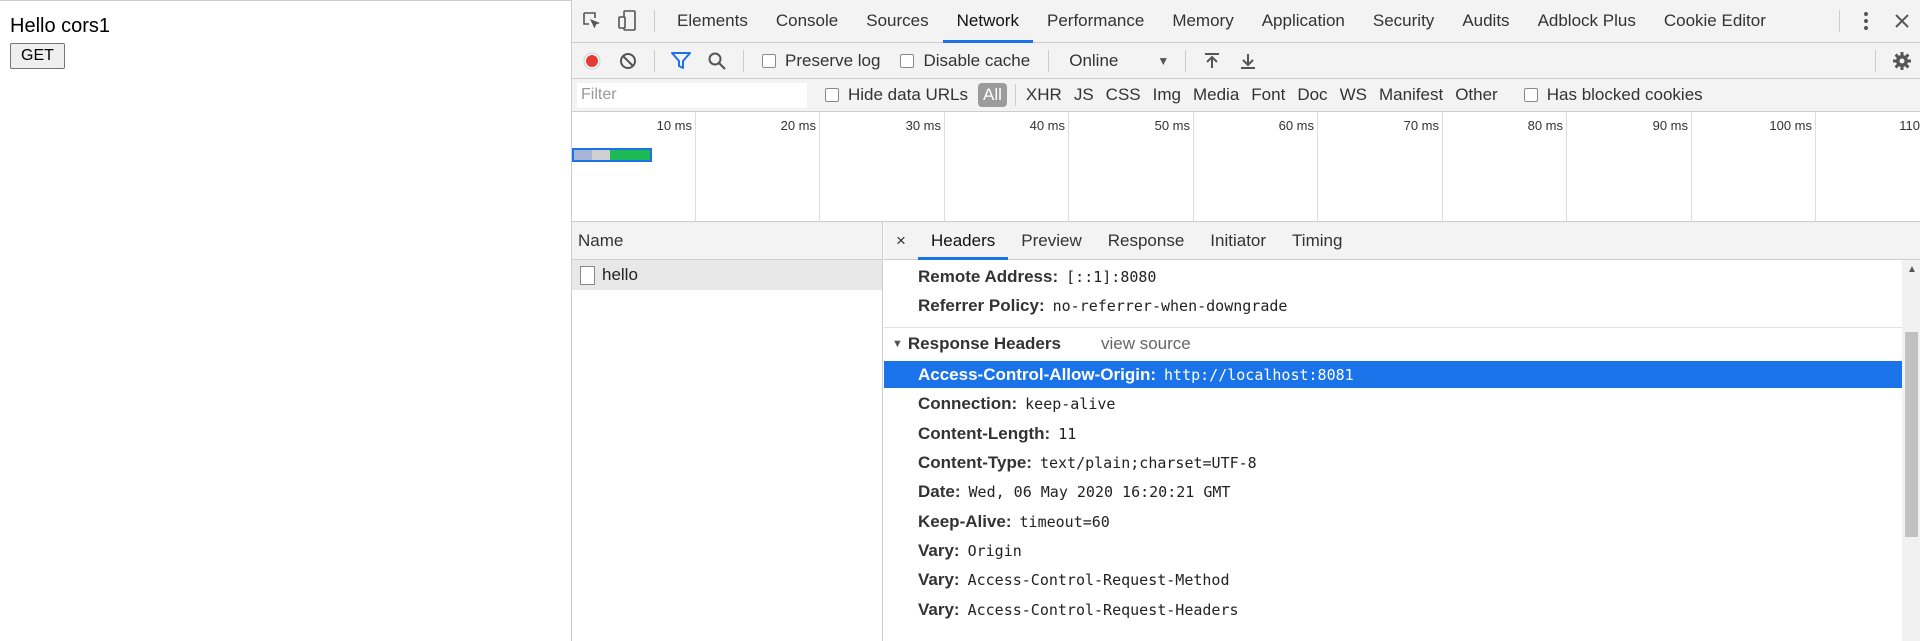  Describe the element at coordinates (1259, 374) in the screenshot. I see `header-value: http://localhost:8081` at that location.